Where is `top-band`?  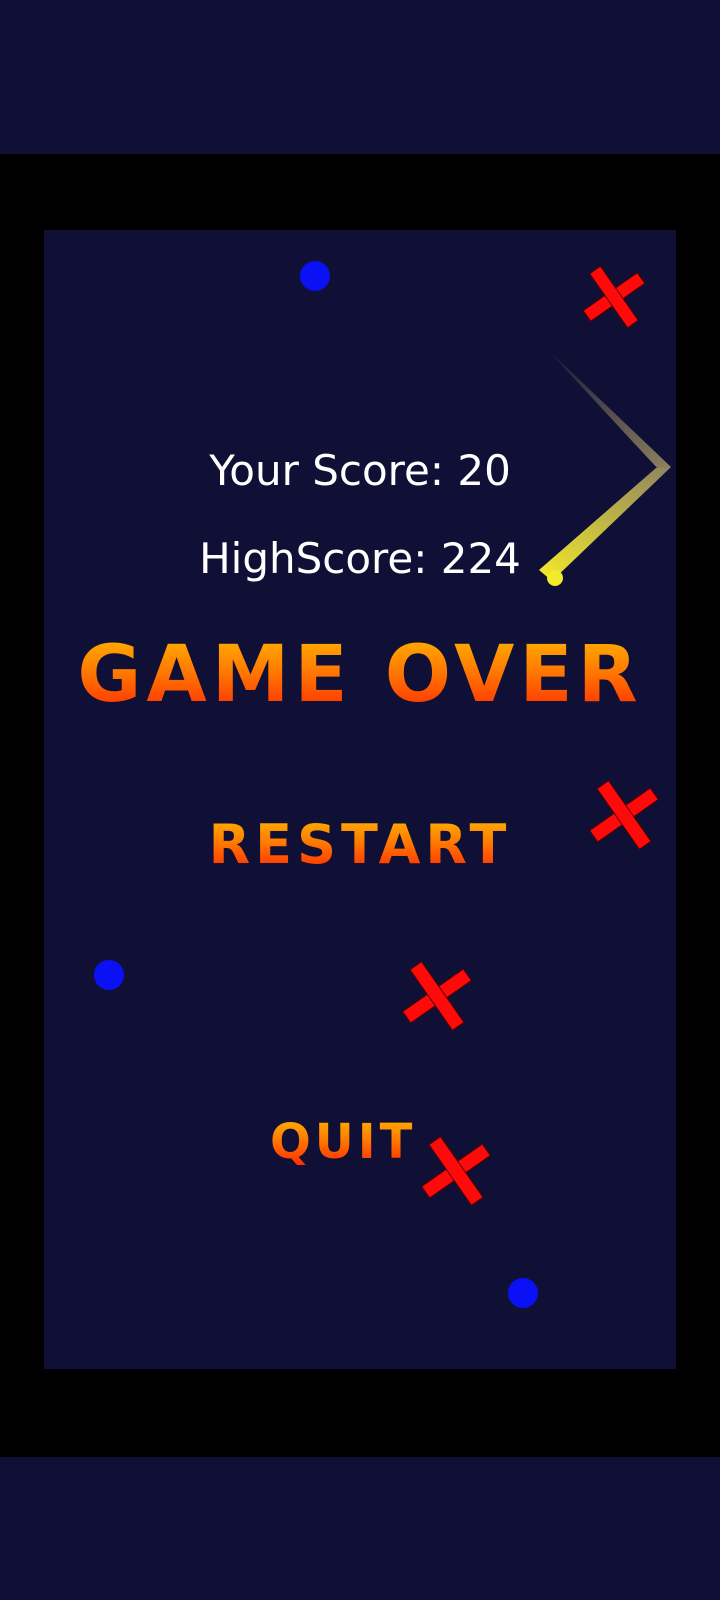
top-band is located at coordinates (360, 77).